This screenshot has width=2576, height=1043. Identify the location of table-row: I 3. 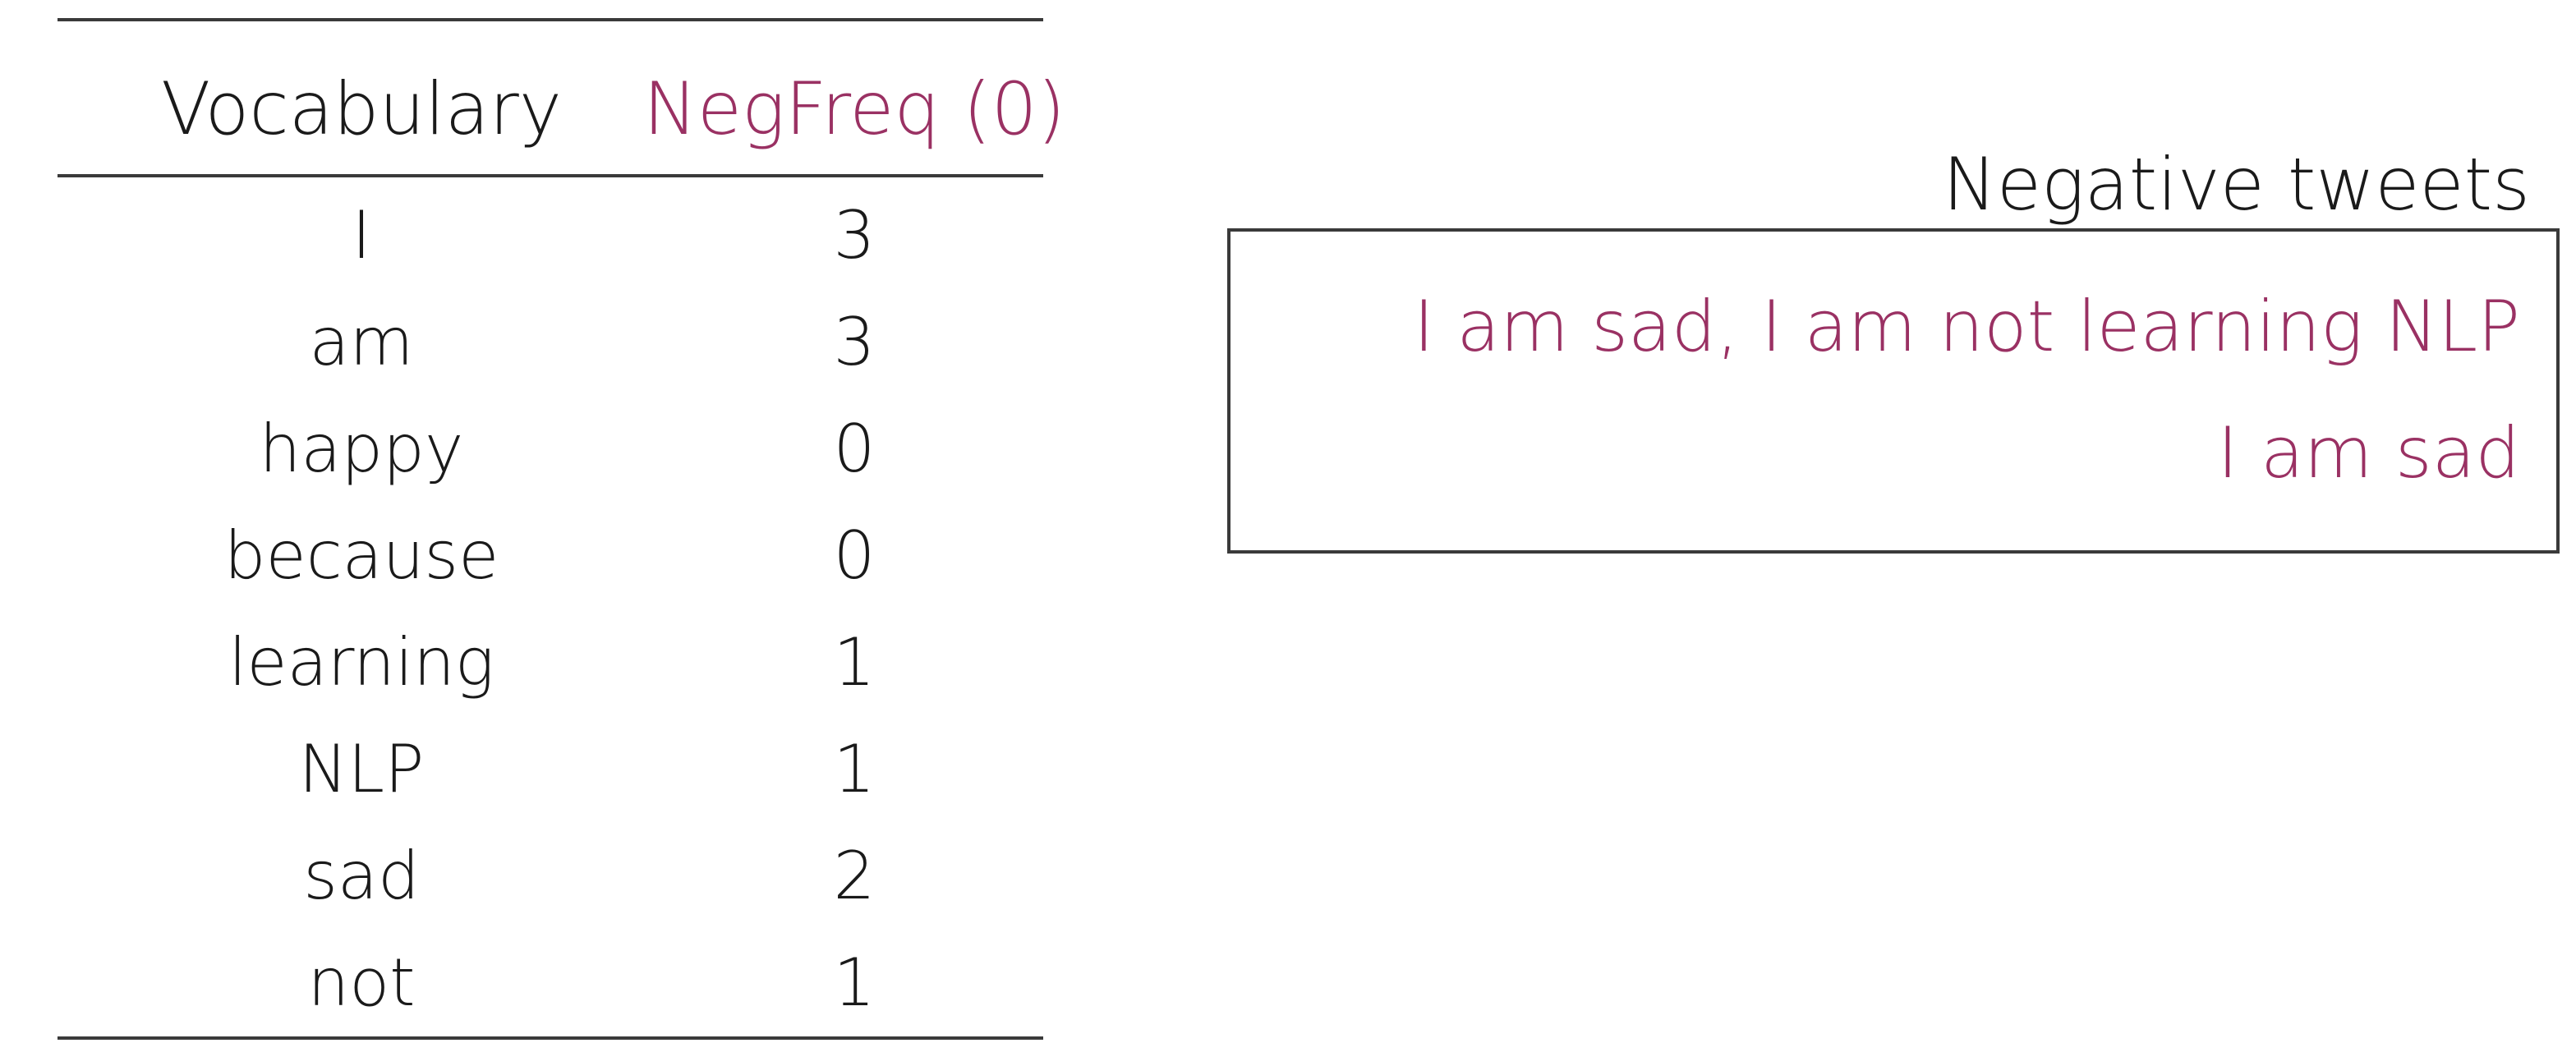
(550, 235).